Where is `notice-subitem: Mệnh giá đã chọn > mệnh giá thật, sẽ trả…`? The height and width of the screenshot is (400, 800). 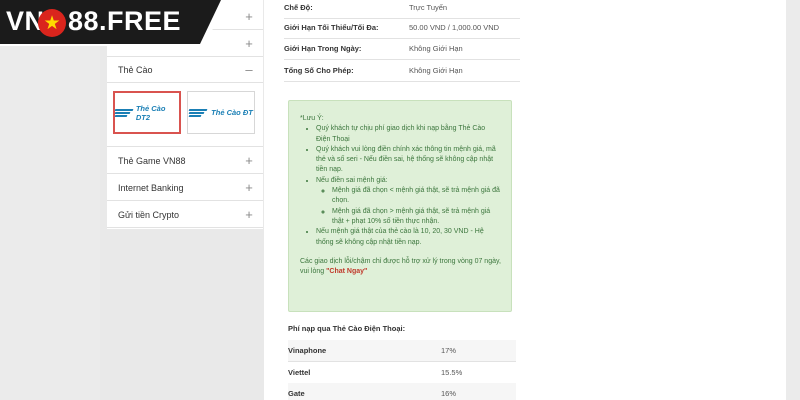 notice-subitem: Mệnh giá đã chọn > mệnh giá thật, sẽ trả… is located at coordinates (416, 217).